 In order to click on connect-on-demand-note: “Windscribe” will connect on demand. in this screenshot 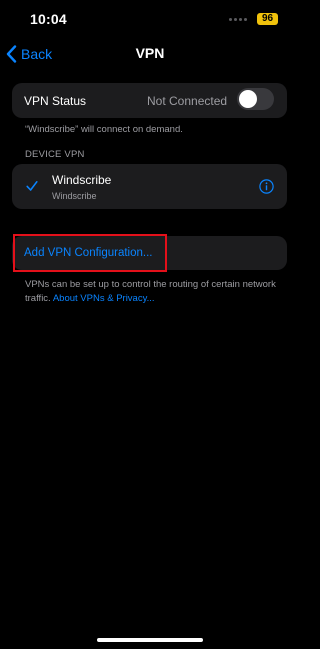, I will do `click(104, 129)`.